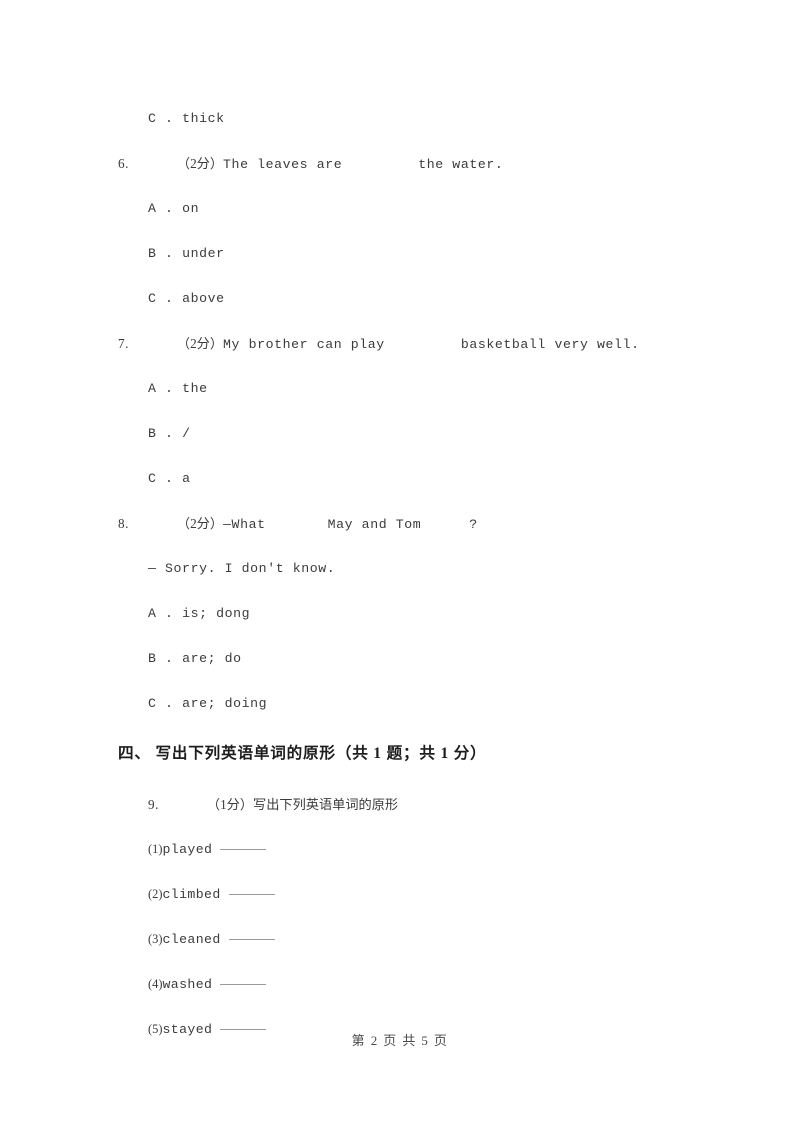  Describe the element at coordinates (155, 939) in the screenshot. I see `fill-item-index: (3)` at that location.